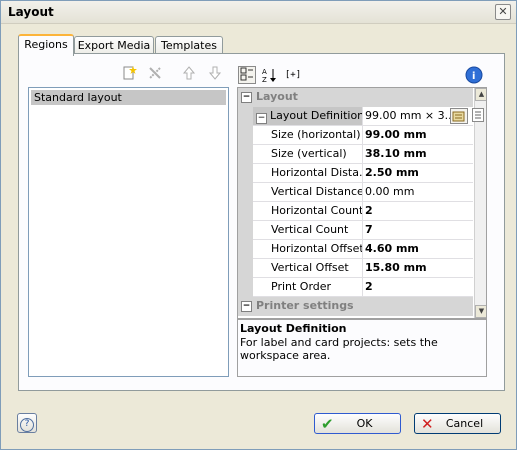  Describe the element at coordinates (308, 154) in the screenshot. I see `property-name: Size (vertical)` at that location.